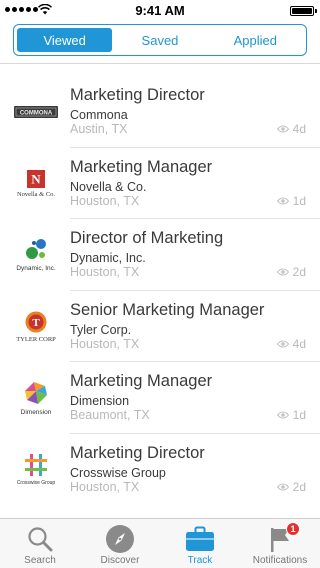  I want to click on logo-caption: Dynamic, Inc., so click(36, 268).